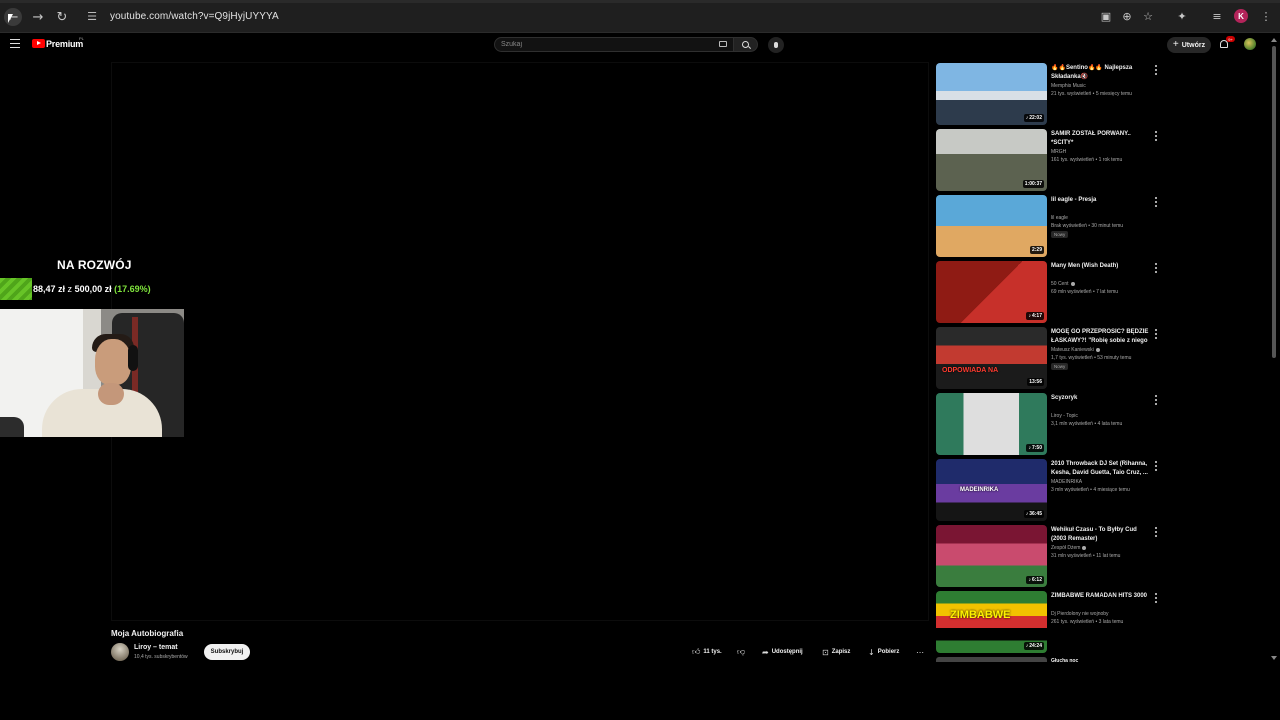 The width and height of the screenshot is (1280, 720). What do you see at coordinates (1101, 266) in the screenshot?
I see `recommendation-title: Many Men (Wish Death)` at bounding box center [1101, 266].